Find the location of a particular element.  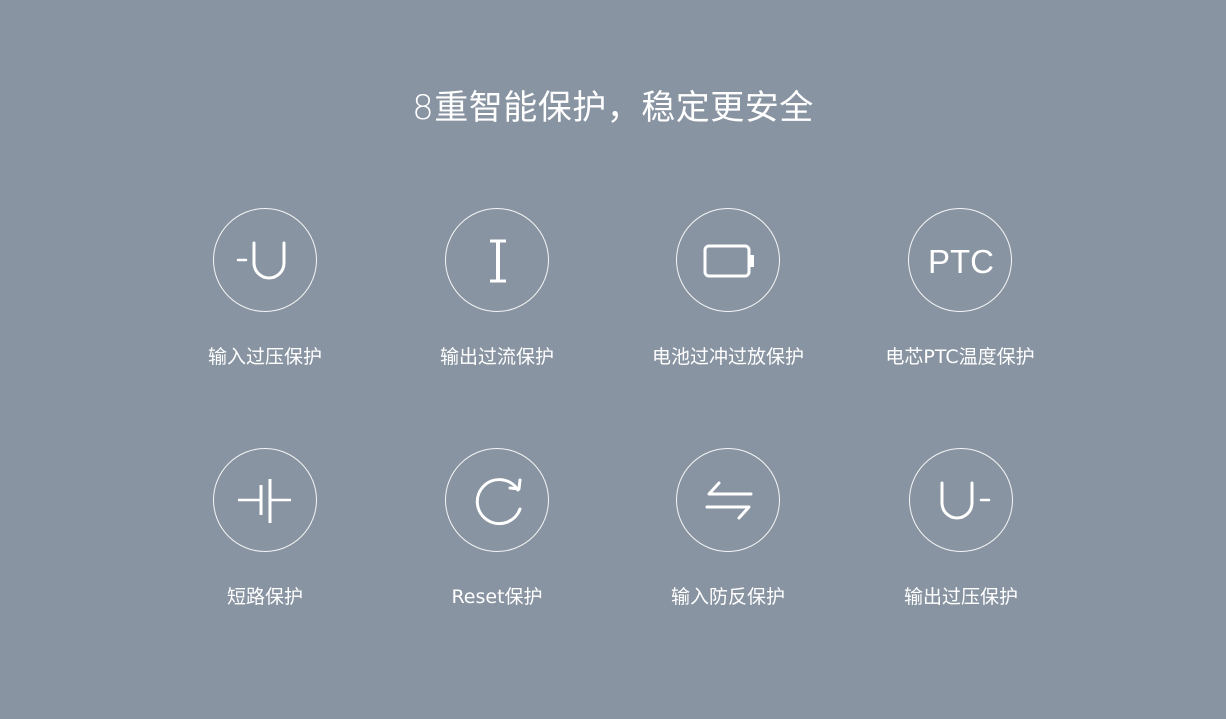

feature-label: 电芯PTC温度保护 is located at coordinates (960, 357).